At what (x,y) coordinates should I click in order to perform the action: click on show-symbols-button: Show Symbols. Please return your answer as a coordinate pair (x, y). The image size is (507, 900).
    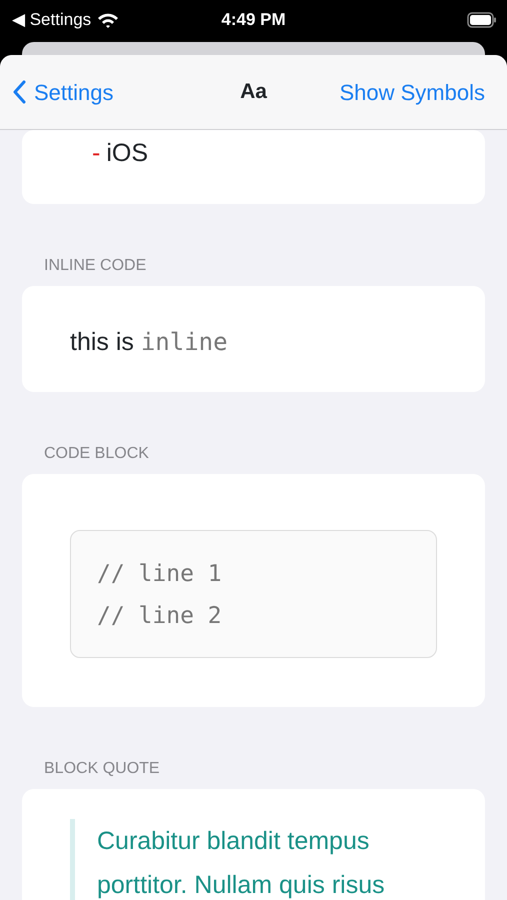
    Looking at the image, I should click on (412, 92).